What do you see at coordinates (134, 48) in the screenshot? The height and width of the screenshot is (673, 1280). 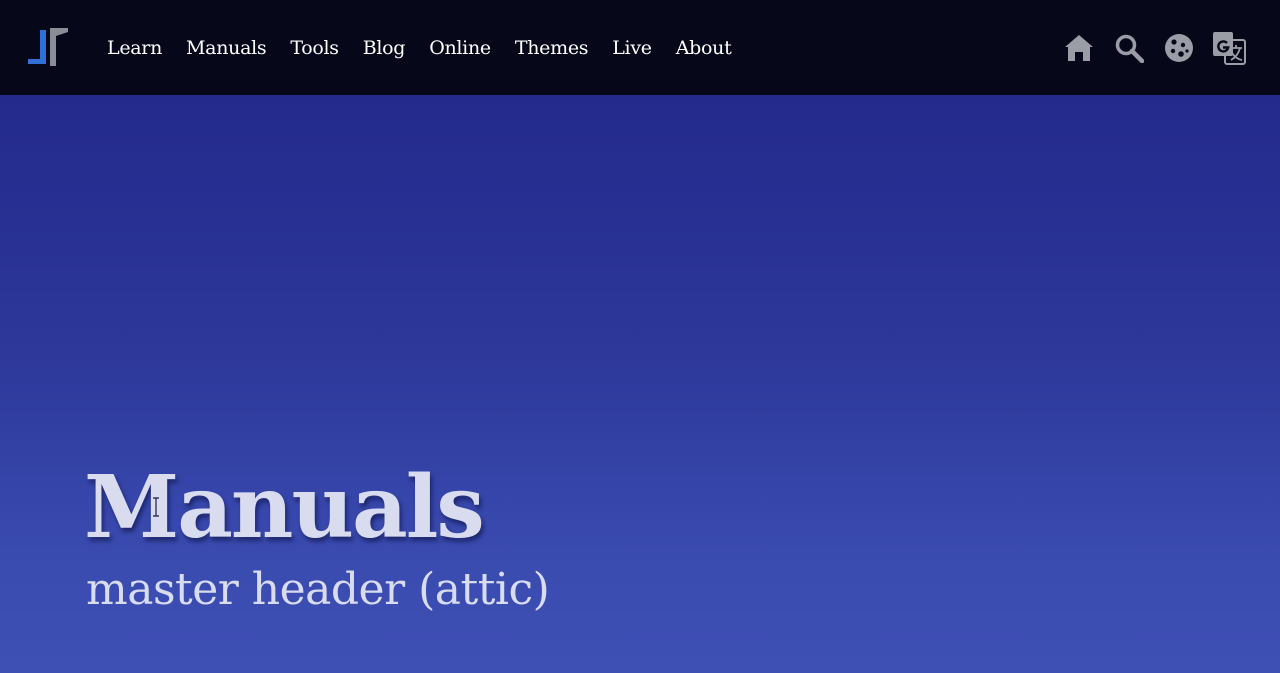 I see `nav-item-learn: Learn` at bounding box center [134, 48].